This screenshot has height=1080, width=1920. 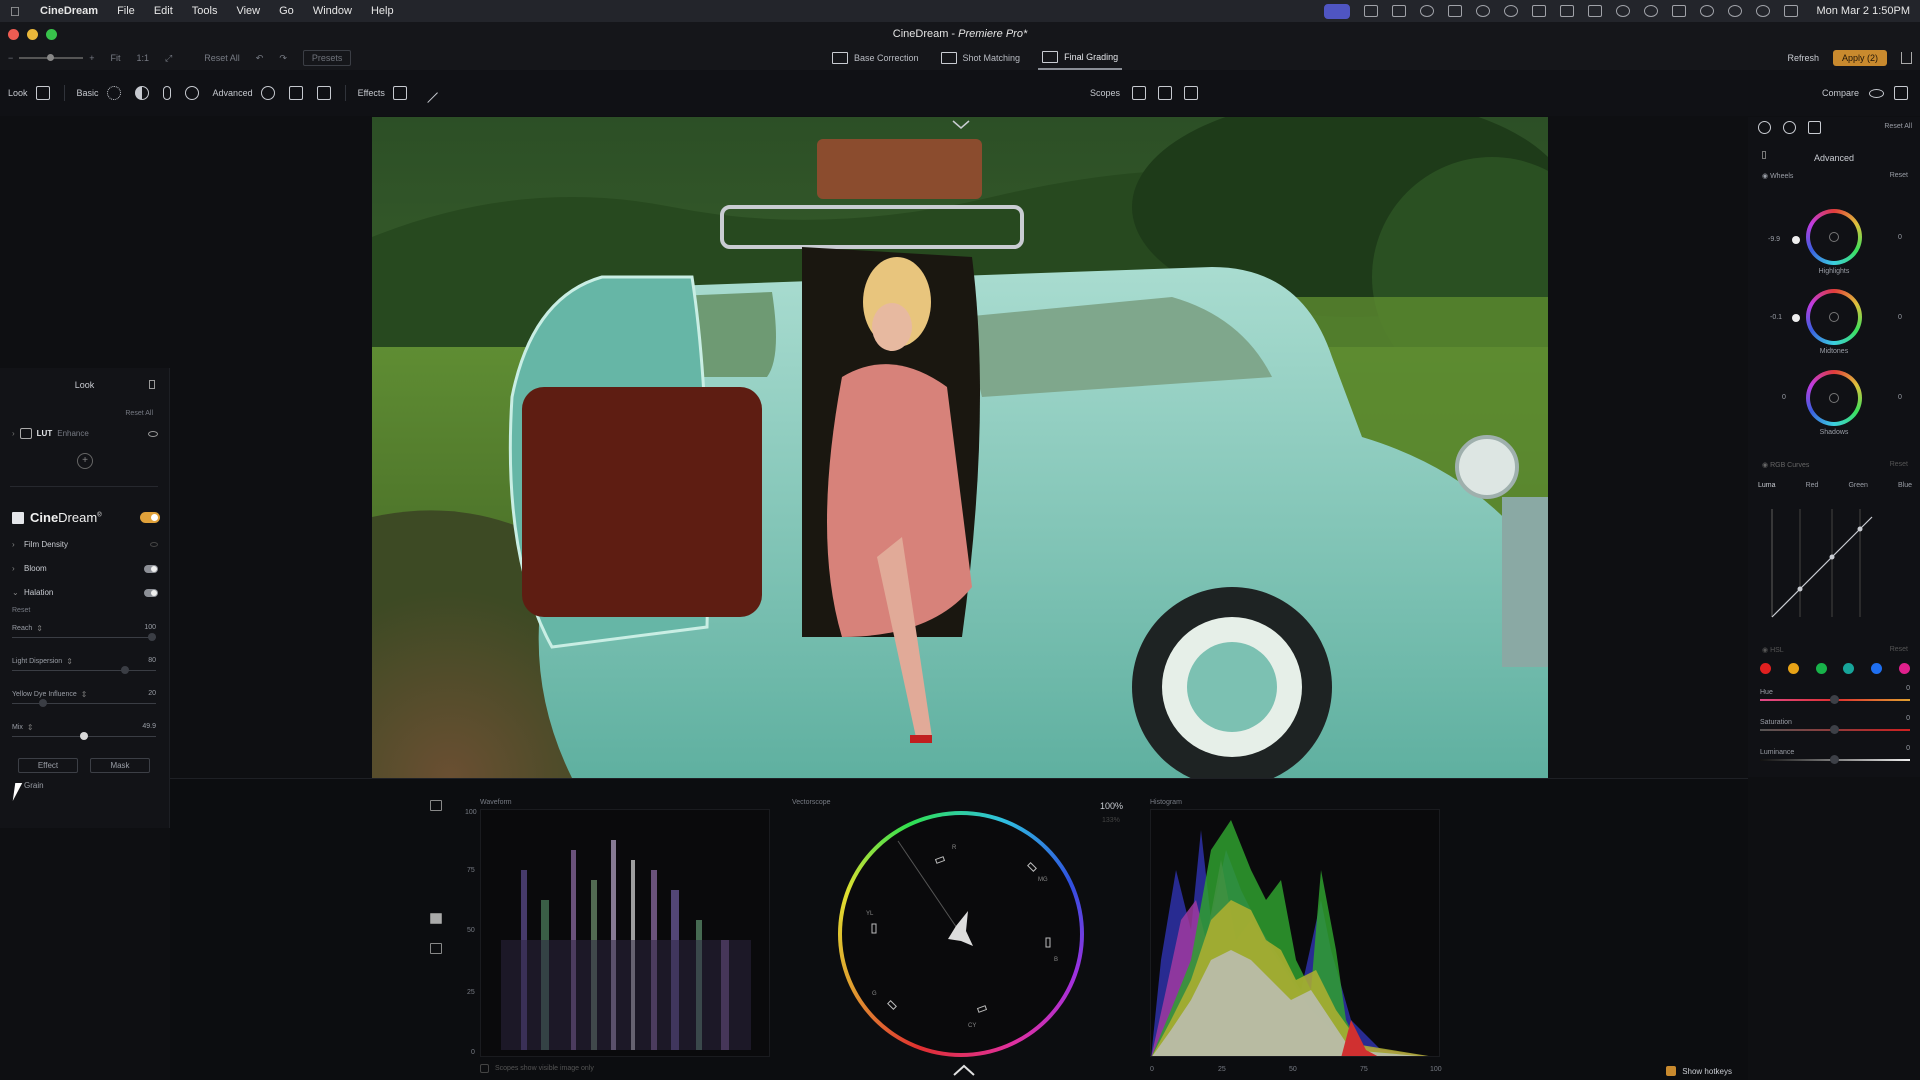 What do you see at coordinates (151, 568) in the screenshot?
I see `bloom-toggle` at bounding box center [151, 568].